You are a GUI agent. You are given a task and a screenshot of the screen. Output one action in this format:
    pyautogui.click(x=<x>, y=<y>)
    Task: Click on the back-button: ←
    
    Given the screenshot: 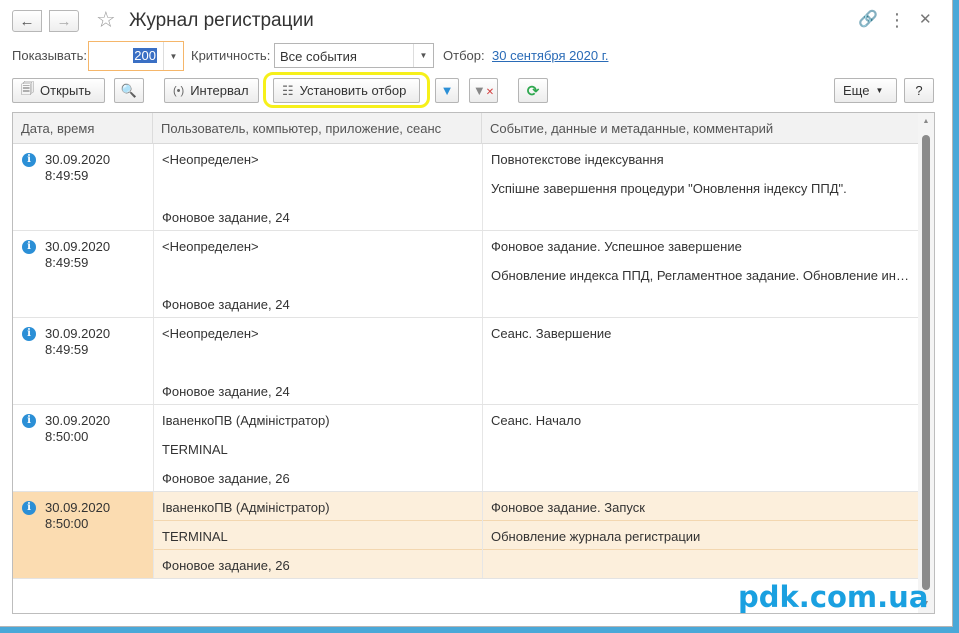 What is the action you would take?
    pyautogui.click(x=27, y=21)
    